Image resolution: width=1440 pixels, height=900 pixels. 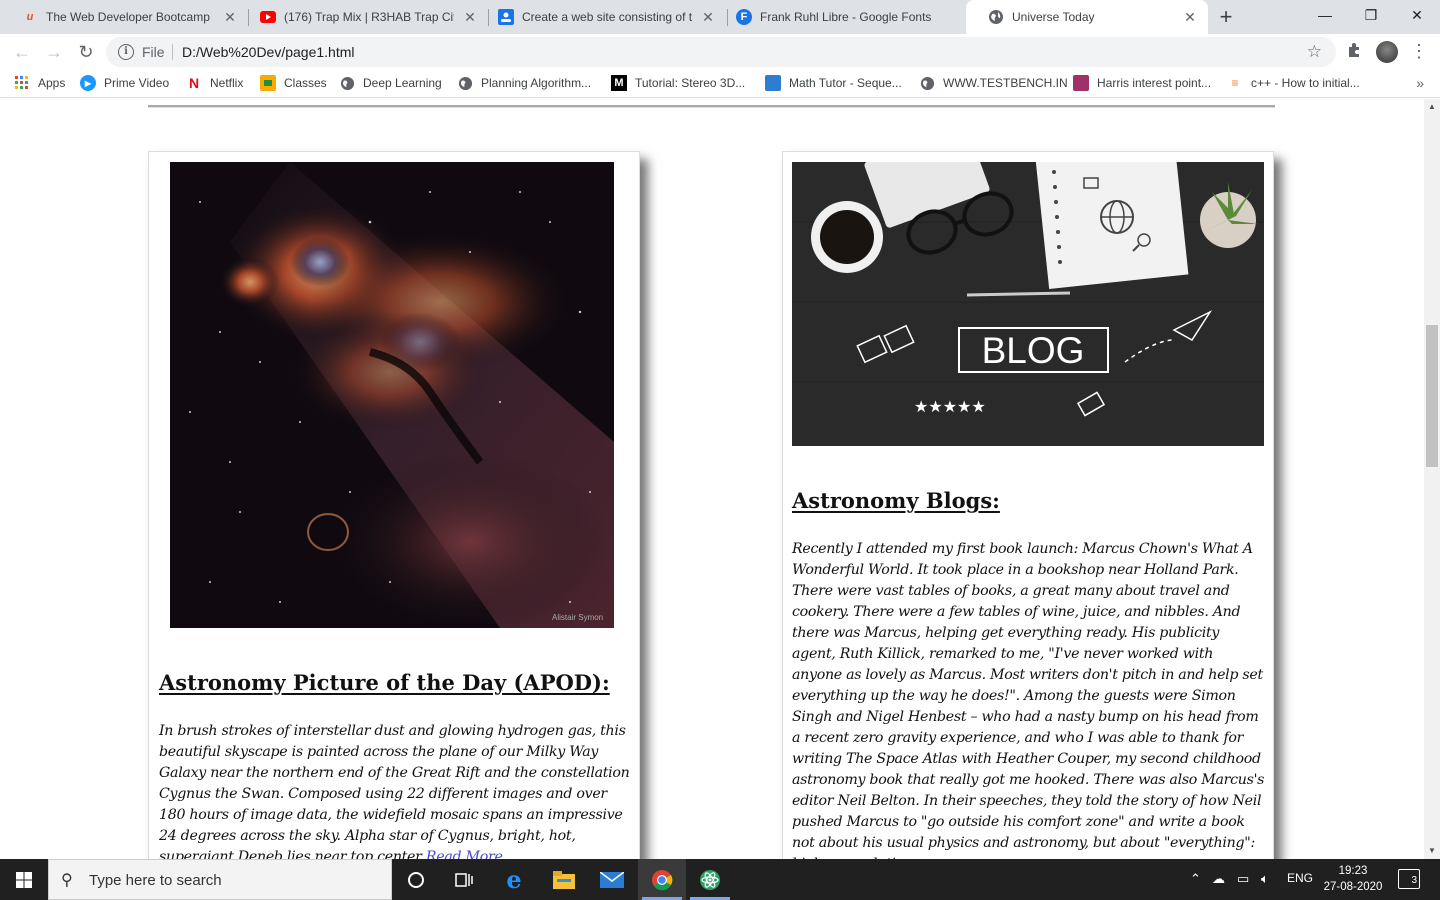 What do you see at coordinates (721, 52) in the screenshot?
I see `address-bar: i File D:/Web%20Dev/page1.html ☆` at bounding box center [721, 52].